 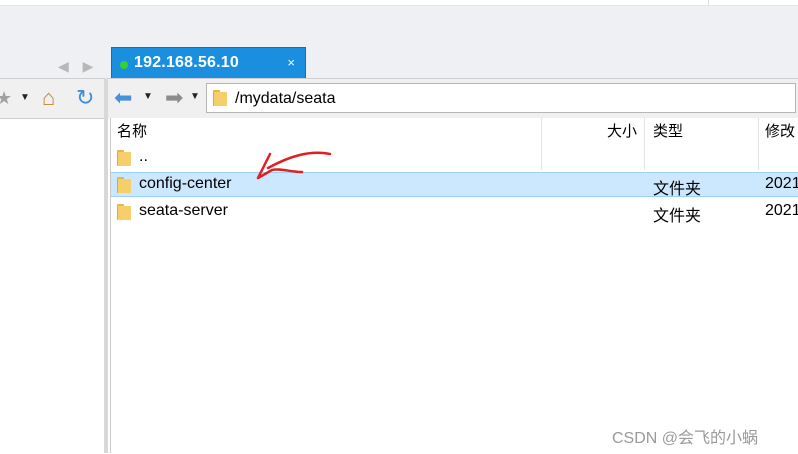 I want to click on column-header-modified: 修改, so click(x=780, y=132).